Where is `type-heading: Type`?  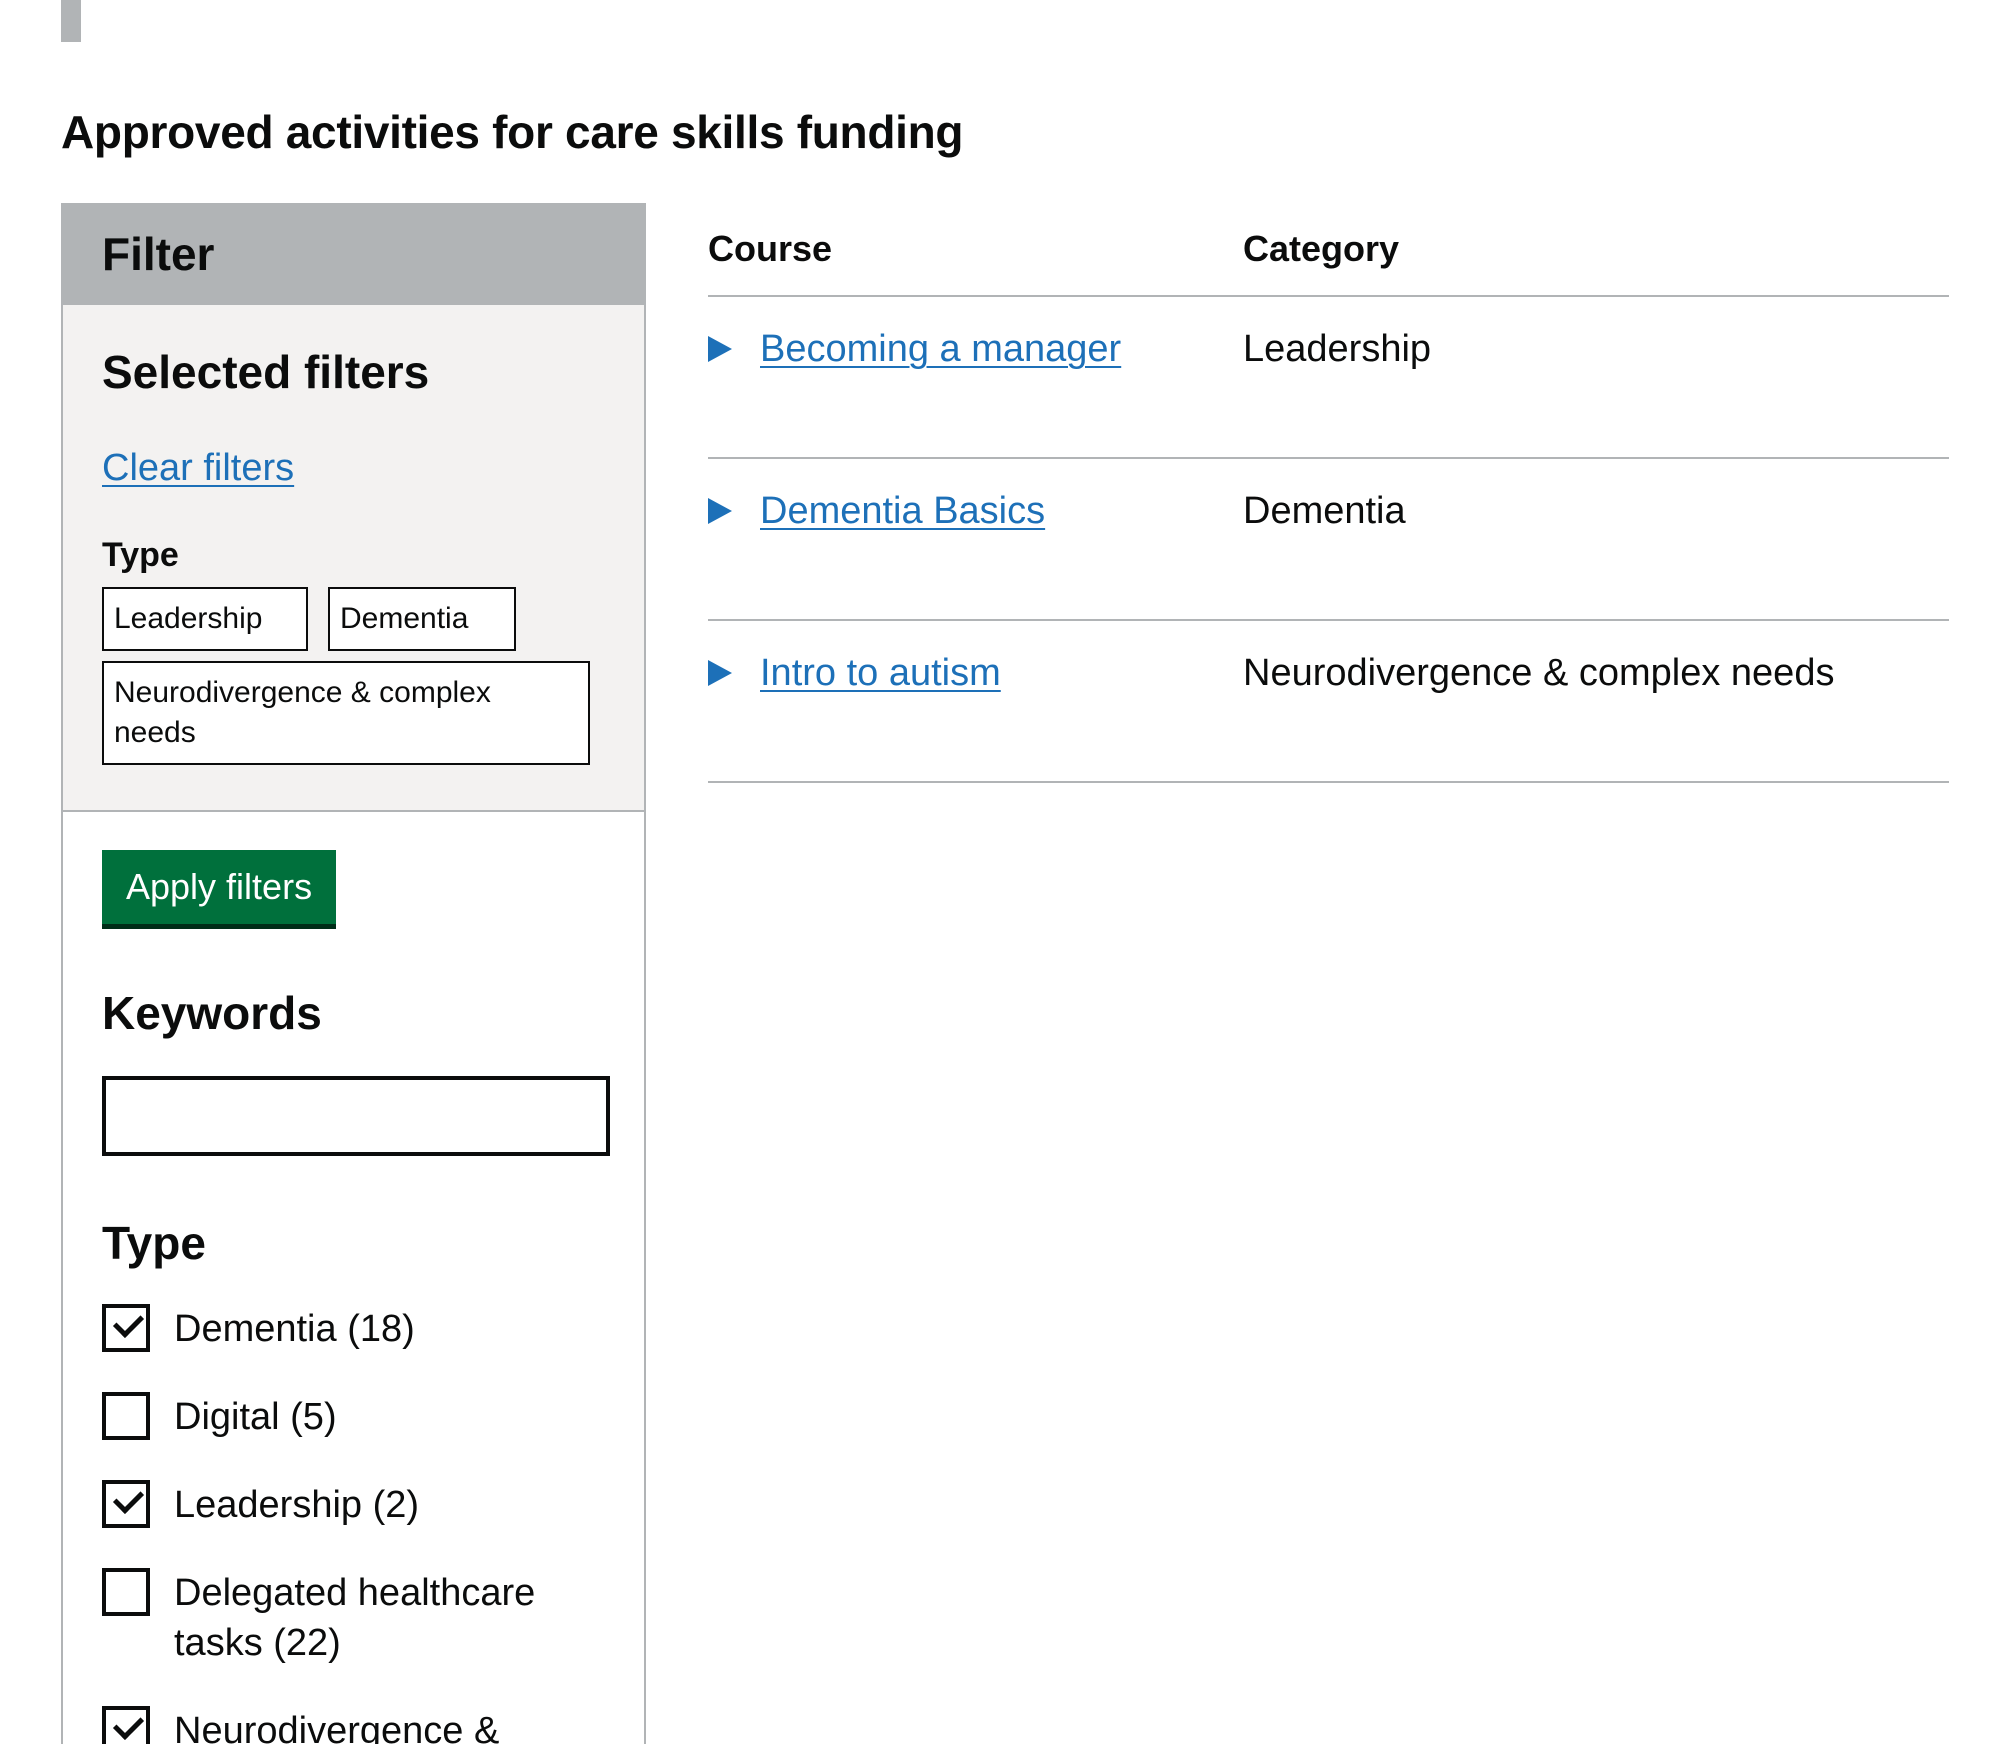
type-heading: Type is located at coordinates (154, 1243).